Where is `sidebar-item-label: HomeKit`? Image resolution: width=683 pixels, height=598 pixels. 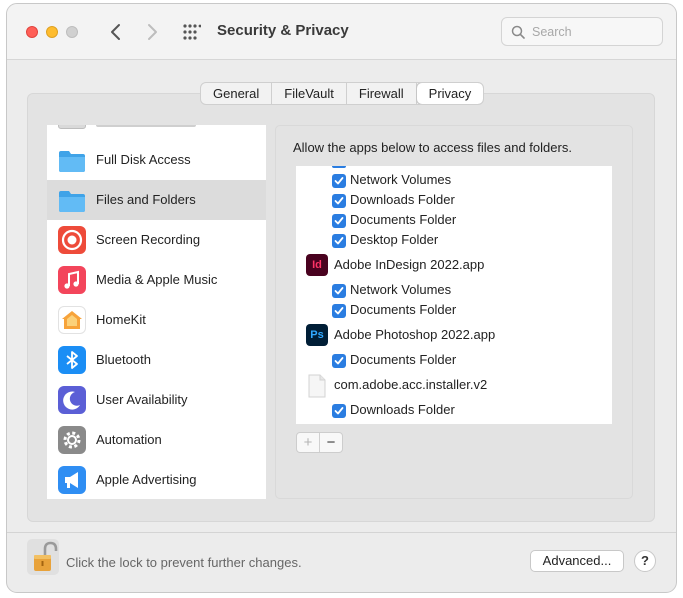
sidebar-item-label: HomeKit is located at coordinates (121, 319).